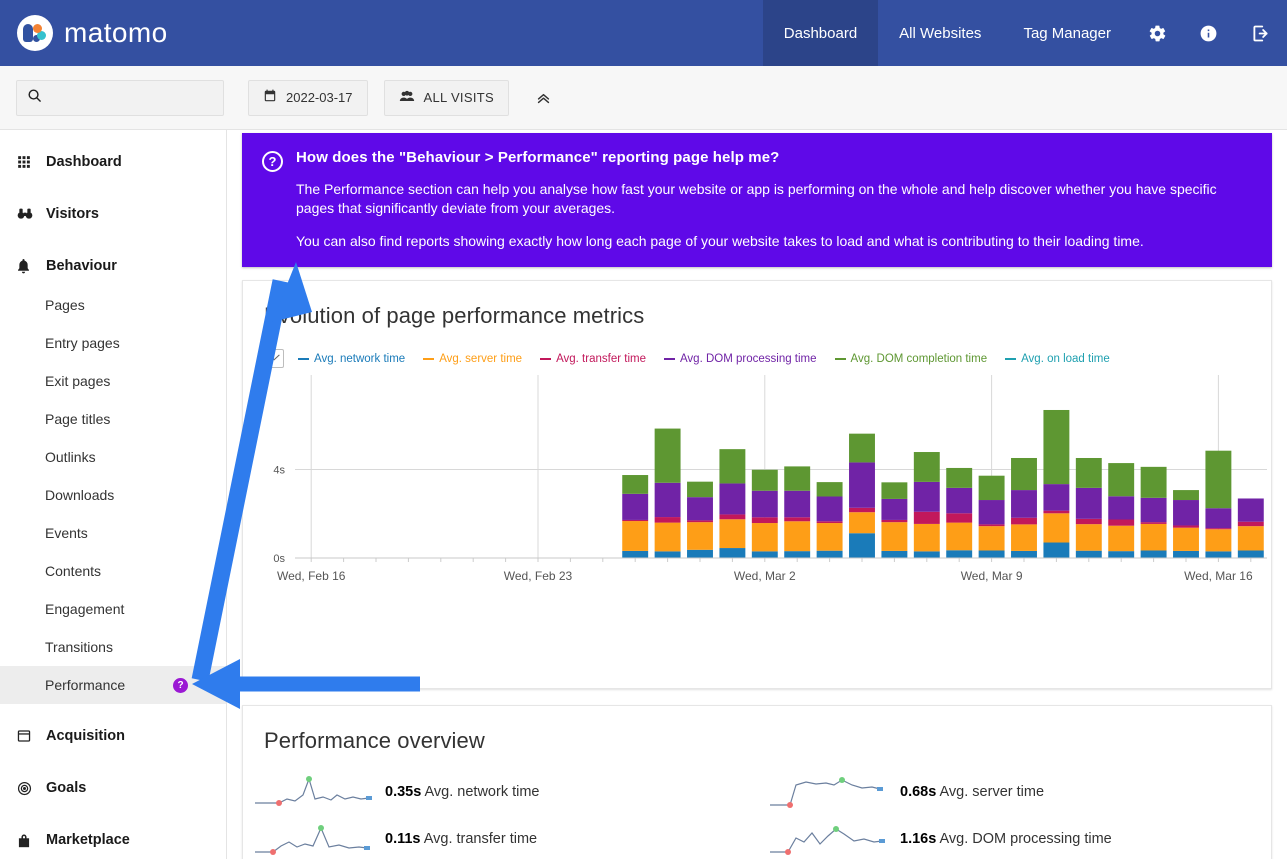  I want to click on sidebar-item-behaviour: Behaviour, so click(113, 266).